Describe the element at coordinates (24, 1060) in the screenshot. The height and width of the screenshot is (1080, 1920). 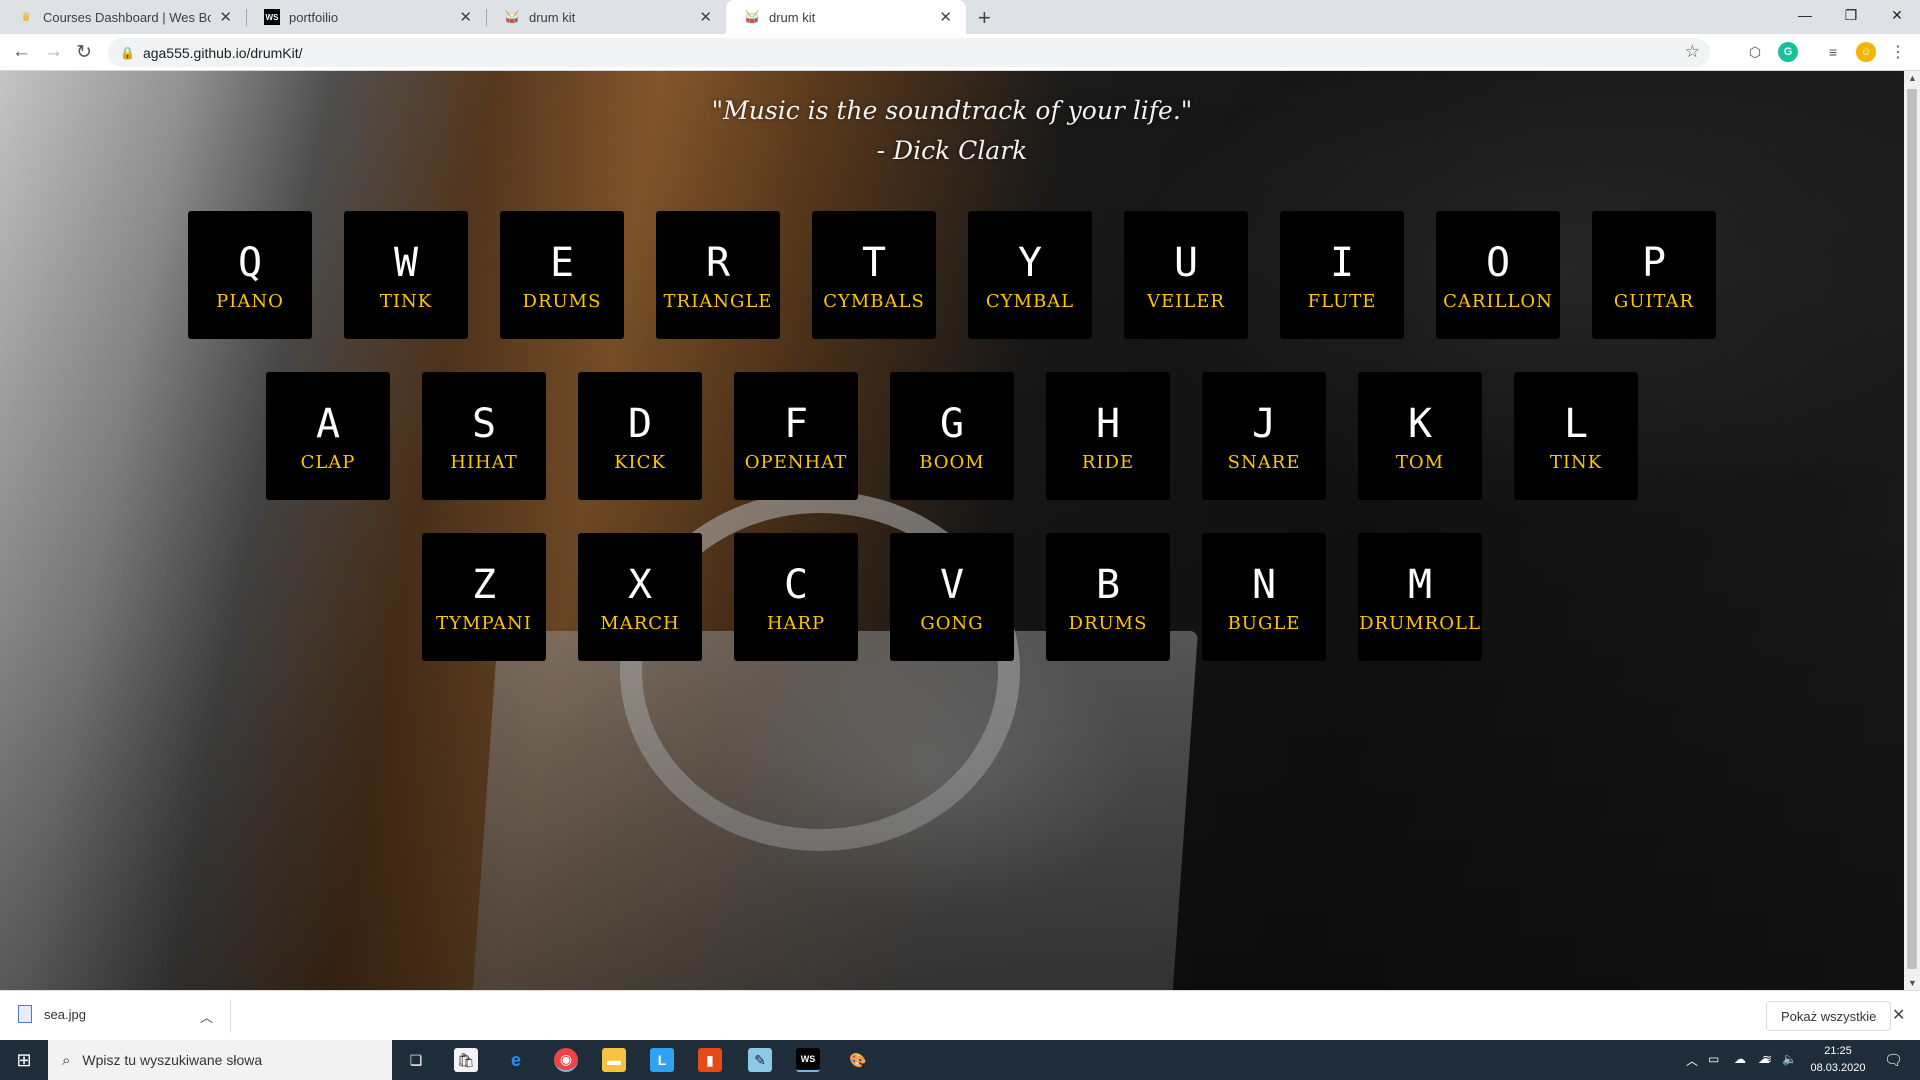
I see `windows-start-icon: ⊞` at that location.